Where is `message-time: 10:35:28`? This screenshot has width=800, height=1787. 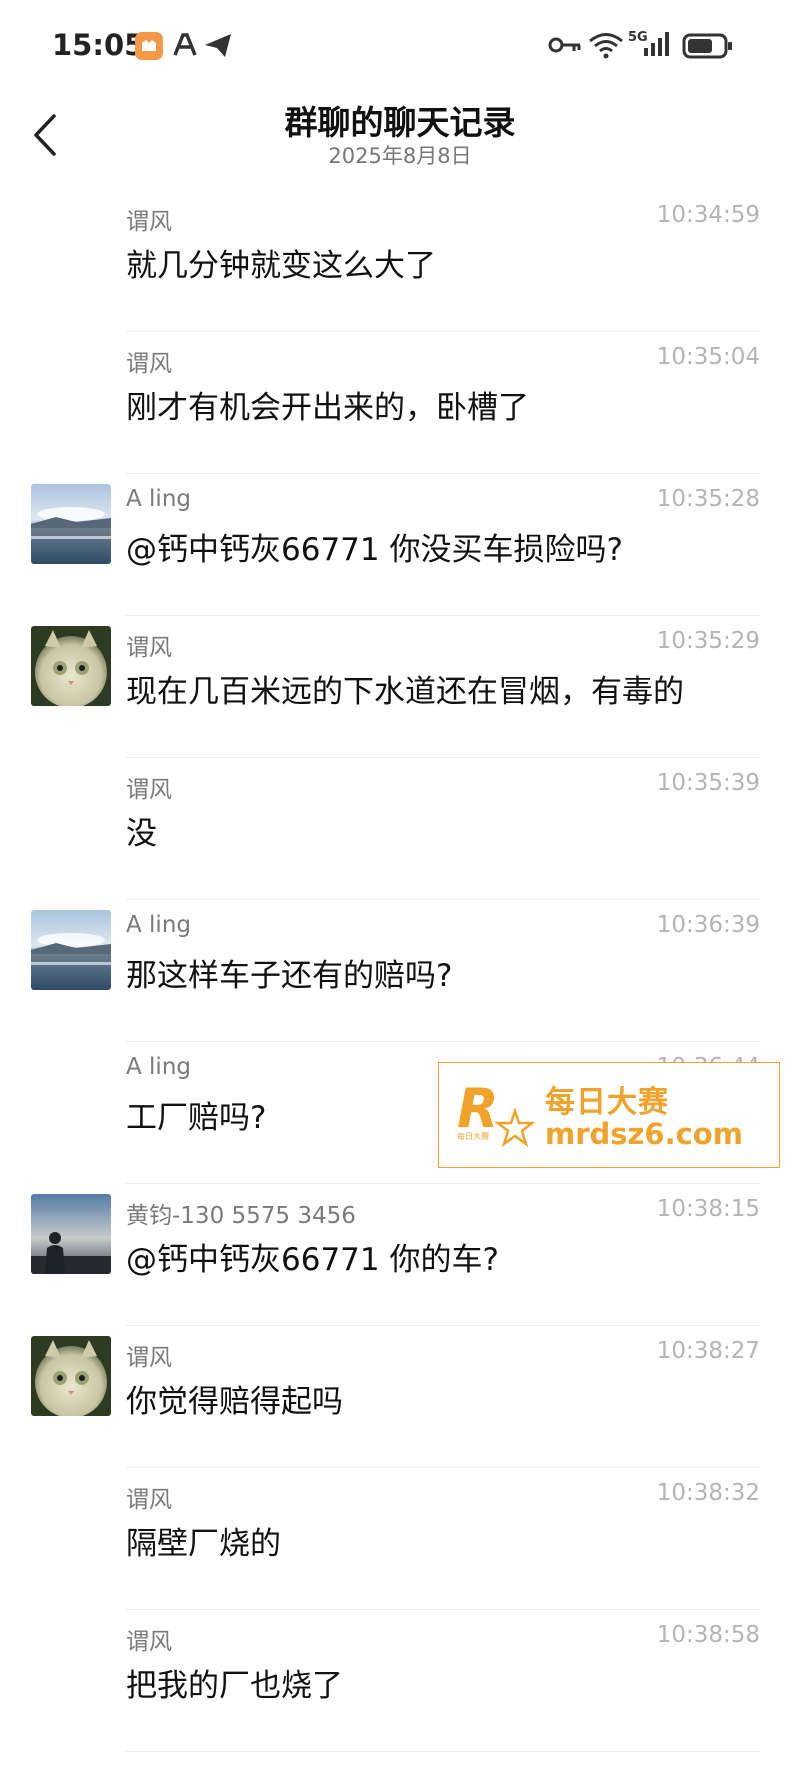
message-time: 10:35:28 is located at coordinates (708, 499).